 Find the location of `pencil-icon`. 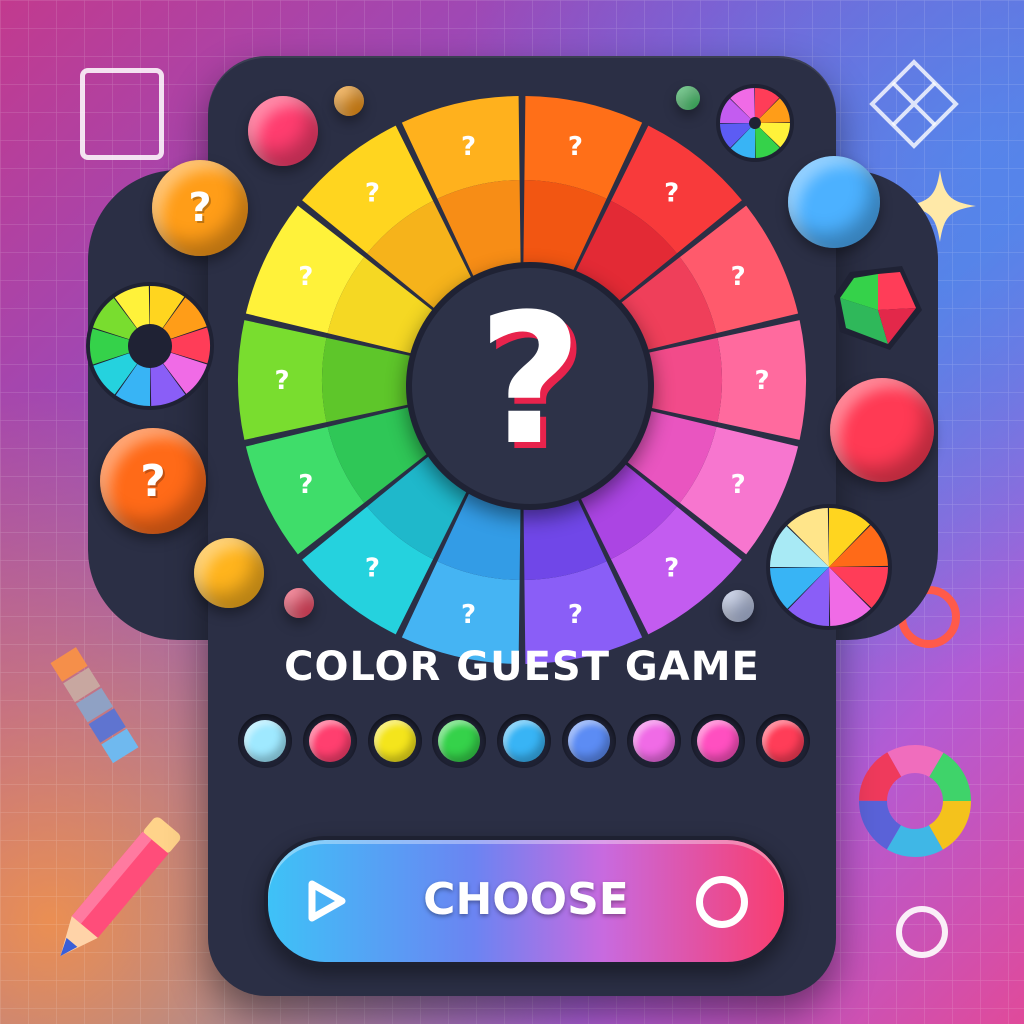

pencil-icon is located at coordinates (120, 887).